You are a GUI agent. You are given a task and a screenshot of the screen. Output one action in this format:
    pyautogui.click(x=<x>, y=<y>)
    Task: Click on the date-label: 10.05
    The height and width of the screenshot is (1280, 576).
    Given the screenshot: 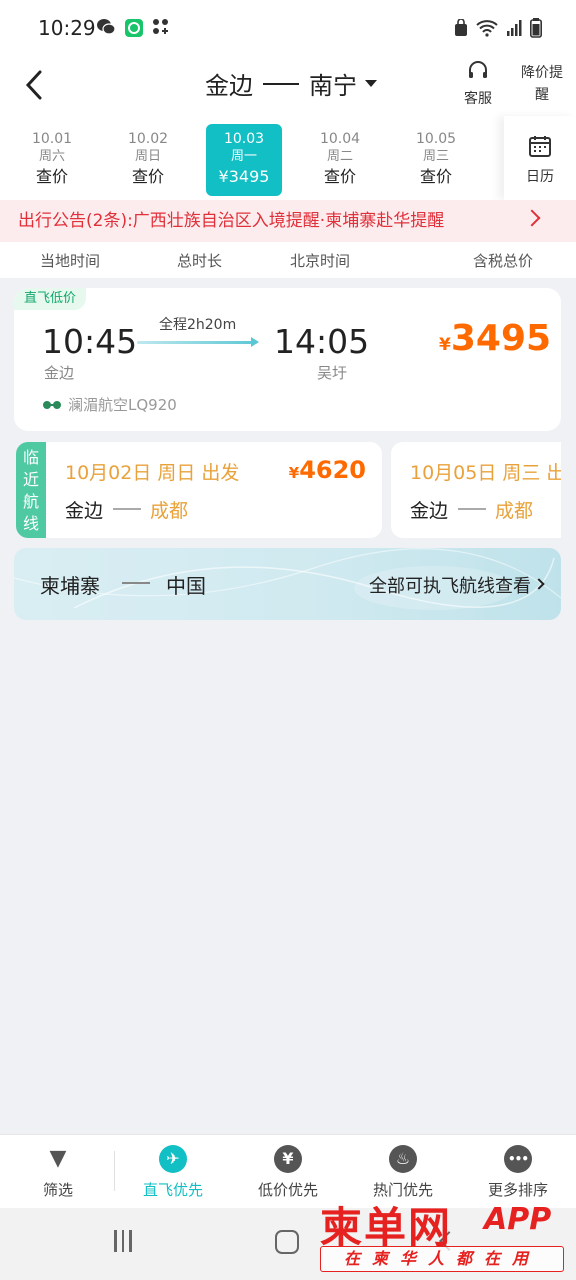 What is the action you would take?
    pyautogui.click(x=436, y=139)
    